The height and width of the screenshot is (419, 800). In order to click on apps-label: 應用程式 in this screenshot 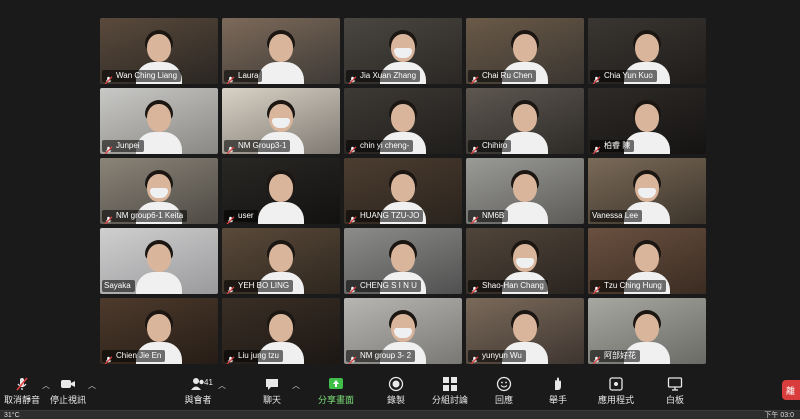, I will do `click(615, 400)`.